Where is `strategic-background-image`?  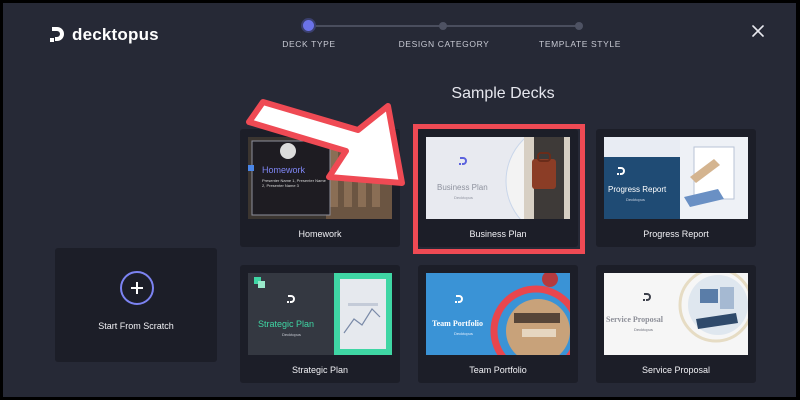
strategic-background-image is located at coordinates (320, 314).